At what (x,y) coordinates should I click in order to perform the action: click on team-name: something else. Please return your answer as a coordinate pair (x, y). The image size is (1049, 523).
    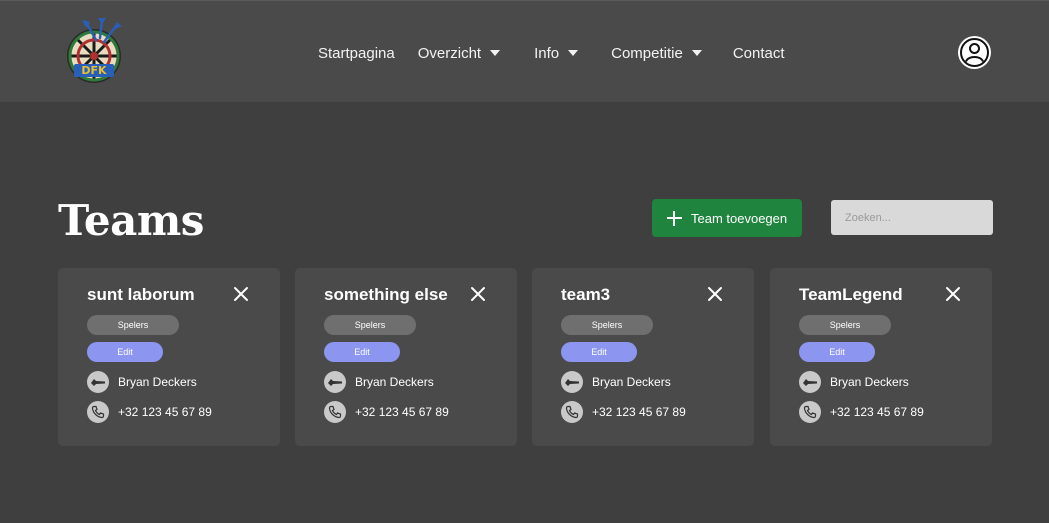
    Looking at the image, I should click on (386, 294).